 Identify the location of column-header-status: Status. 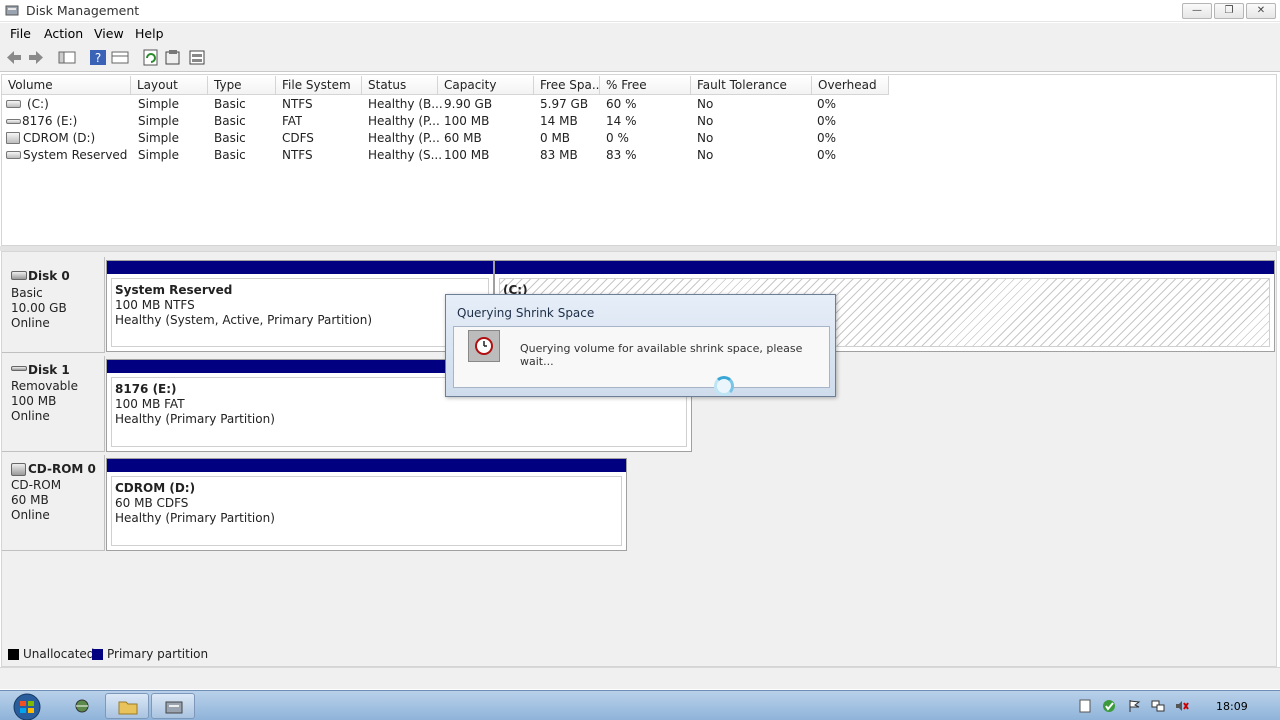
(400, 85).